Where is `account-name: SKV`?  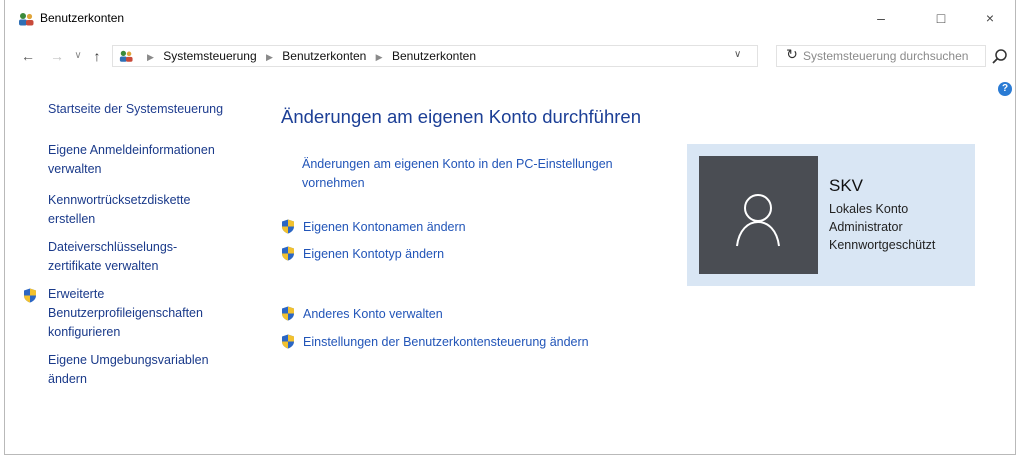
account-name: SKV is located at coordinates (846, 185).